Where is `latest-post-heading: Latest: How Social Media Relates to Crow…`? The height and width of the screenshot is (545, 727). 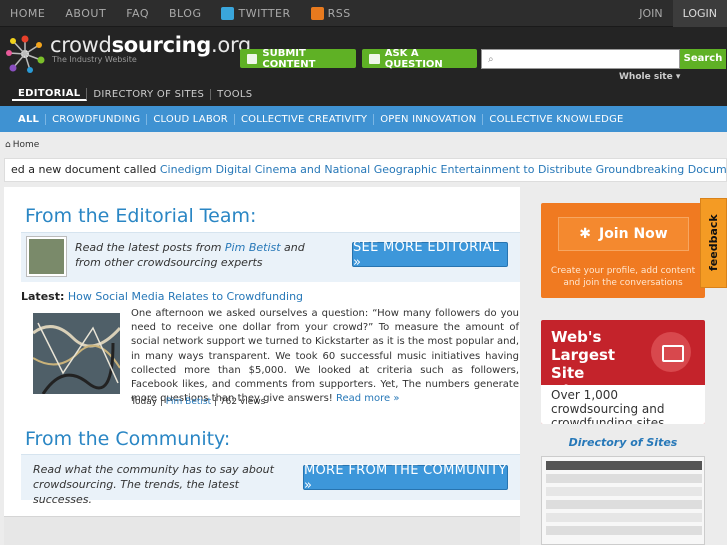 latest-post-heading: Latest: How Social Media Relates to Crow… is located at coordinates (162, 296).